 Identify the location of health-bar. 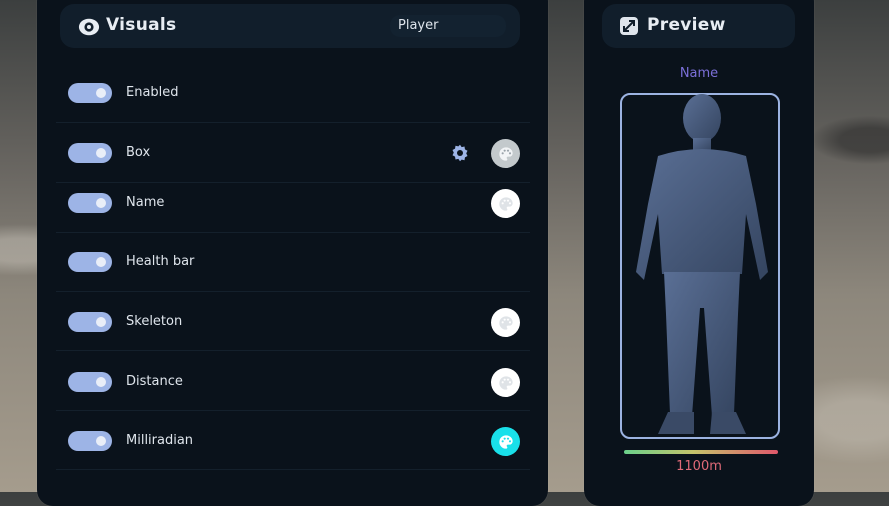
(701, 452).